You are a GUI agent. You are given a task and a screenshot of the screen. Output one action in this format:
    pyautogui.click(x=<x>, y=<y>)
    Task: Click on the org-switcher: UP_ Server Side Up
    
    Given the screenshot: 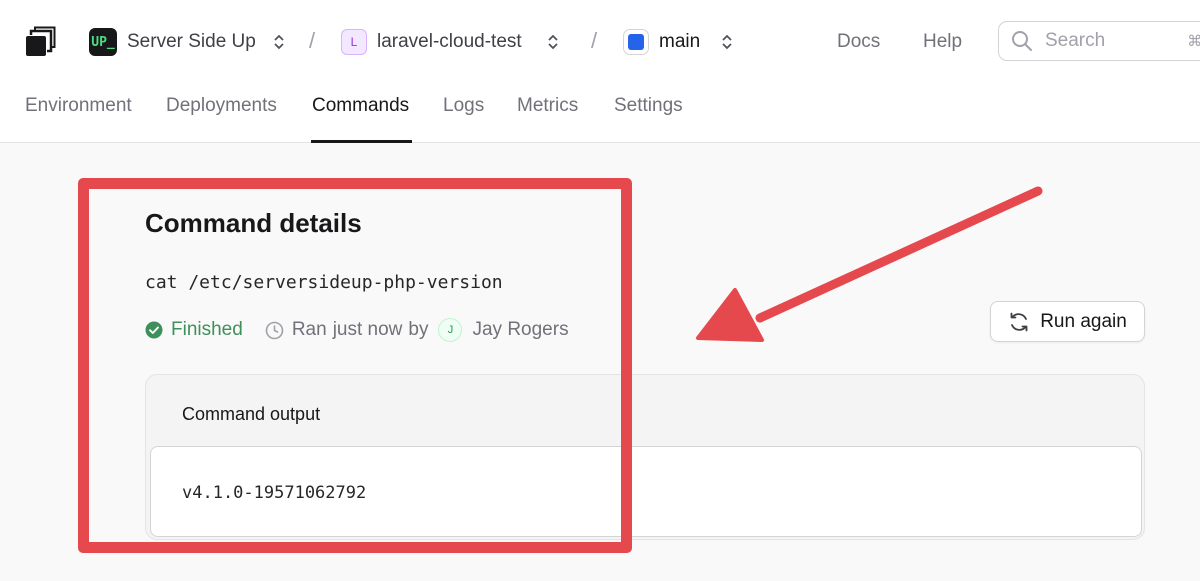 What is the action you would take?
    pyautogui.click(x=187, y=42)
    